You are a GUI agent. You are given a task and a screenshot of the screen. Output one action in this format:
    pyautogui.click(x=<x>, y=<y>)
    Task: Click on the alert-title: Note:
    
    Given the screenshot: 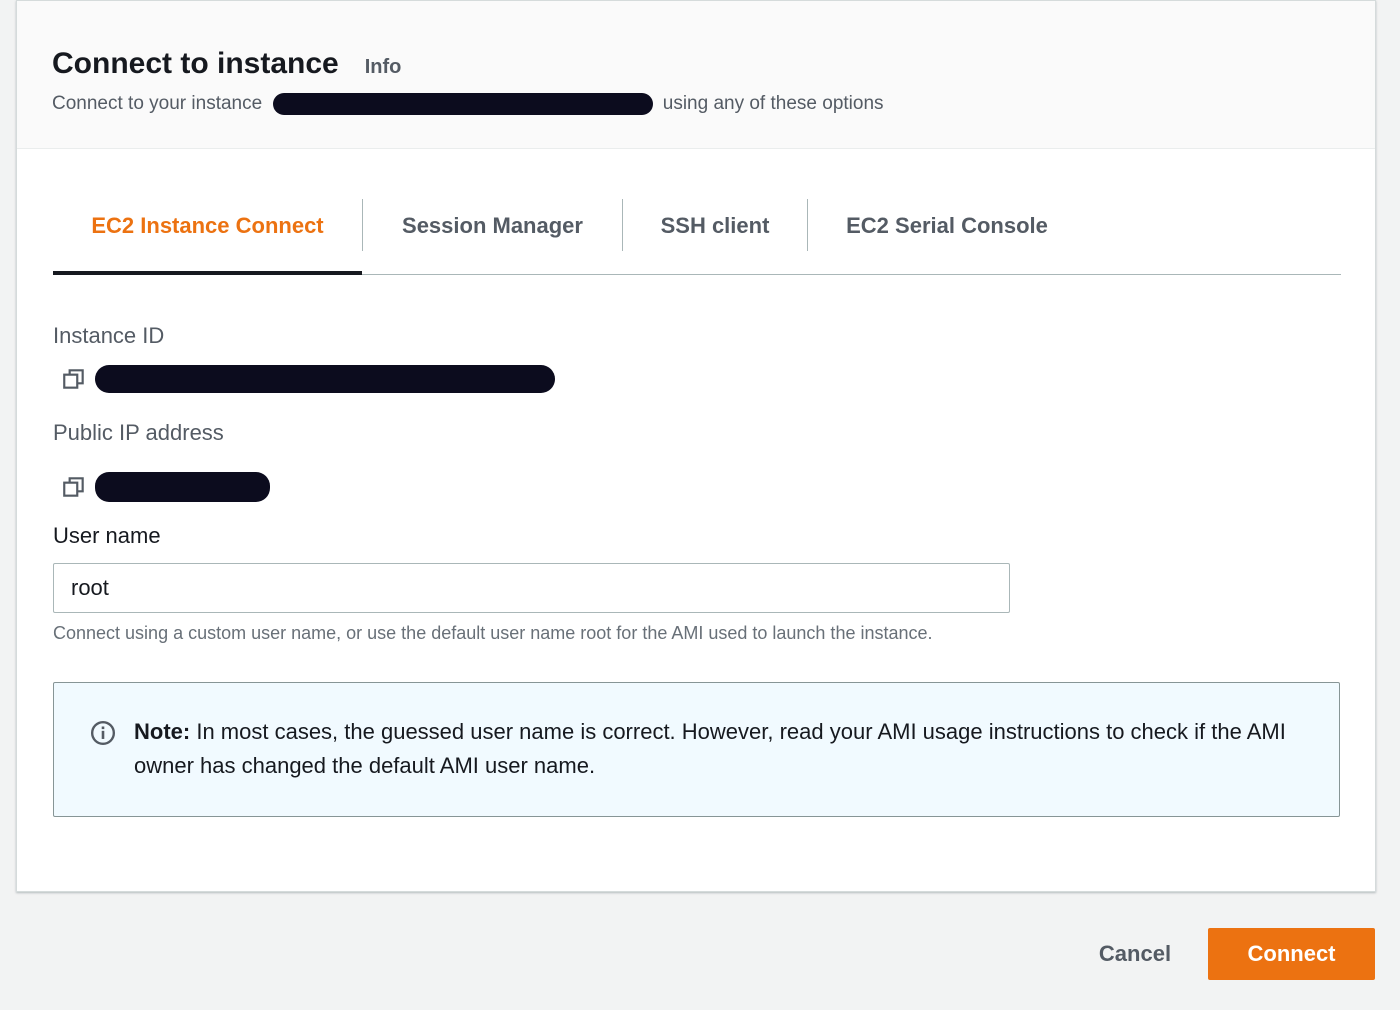 What is the action you would take?
    pyautogui.click(x=162, y=731)
    